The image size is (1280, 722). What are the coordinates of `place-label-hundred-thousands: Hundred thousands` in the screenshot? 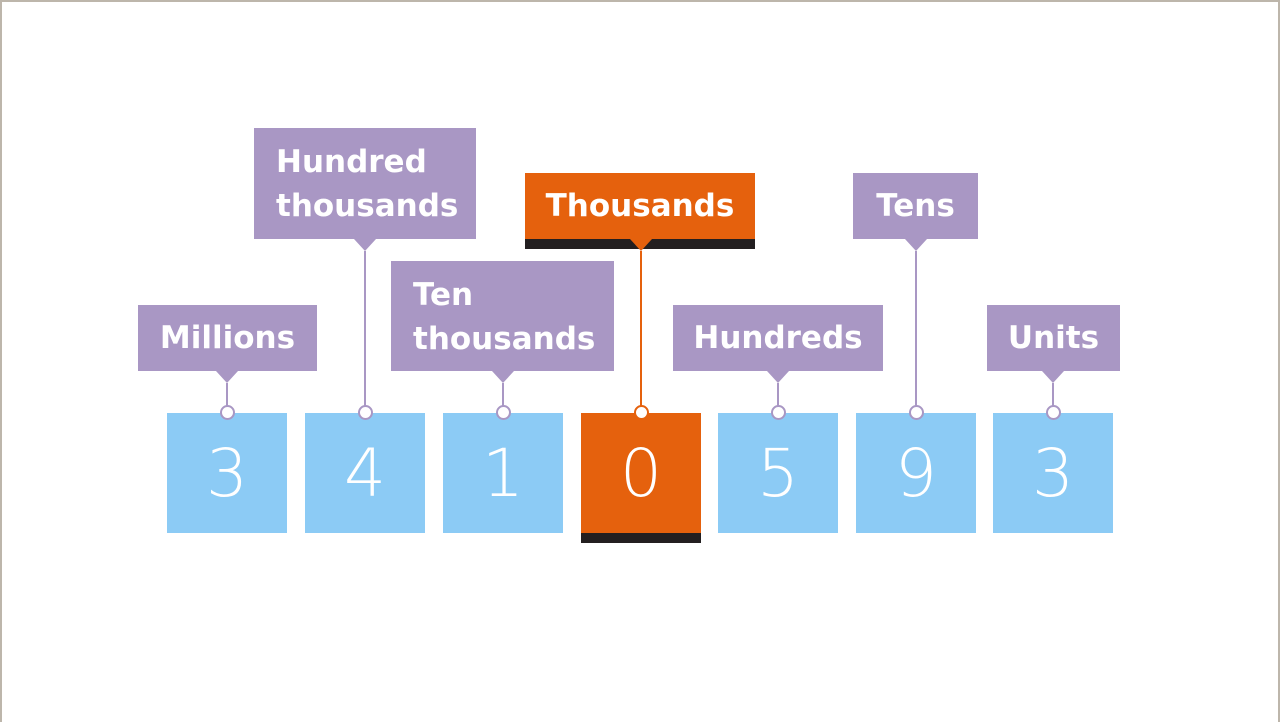 It's located at (365, 183).